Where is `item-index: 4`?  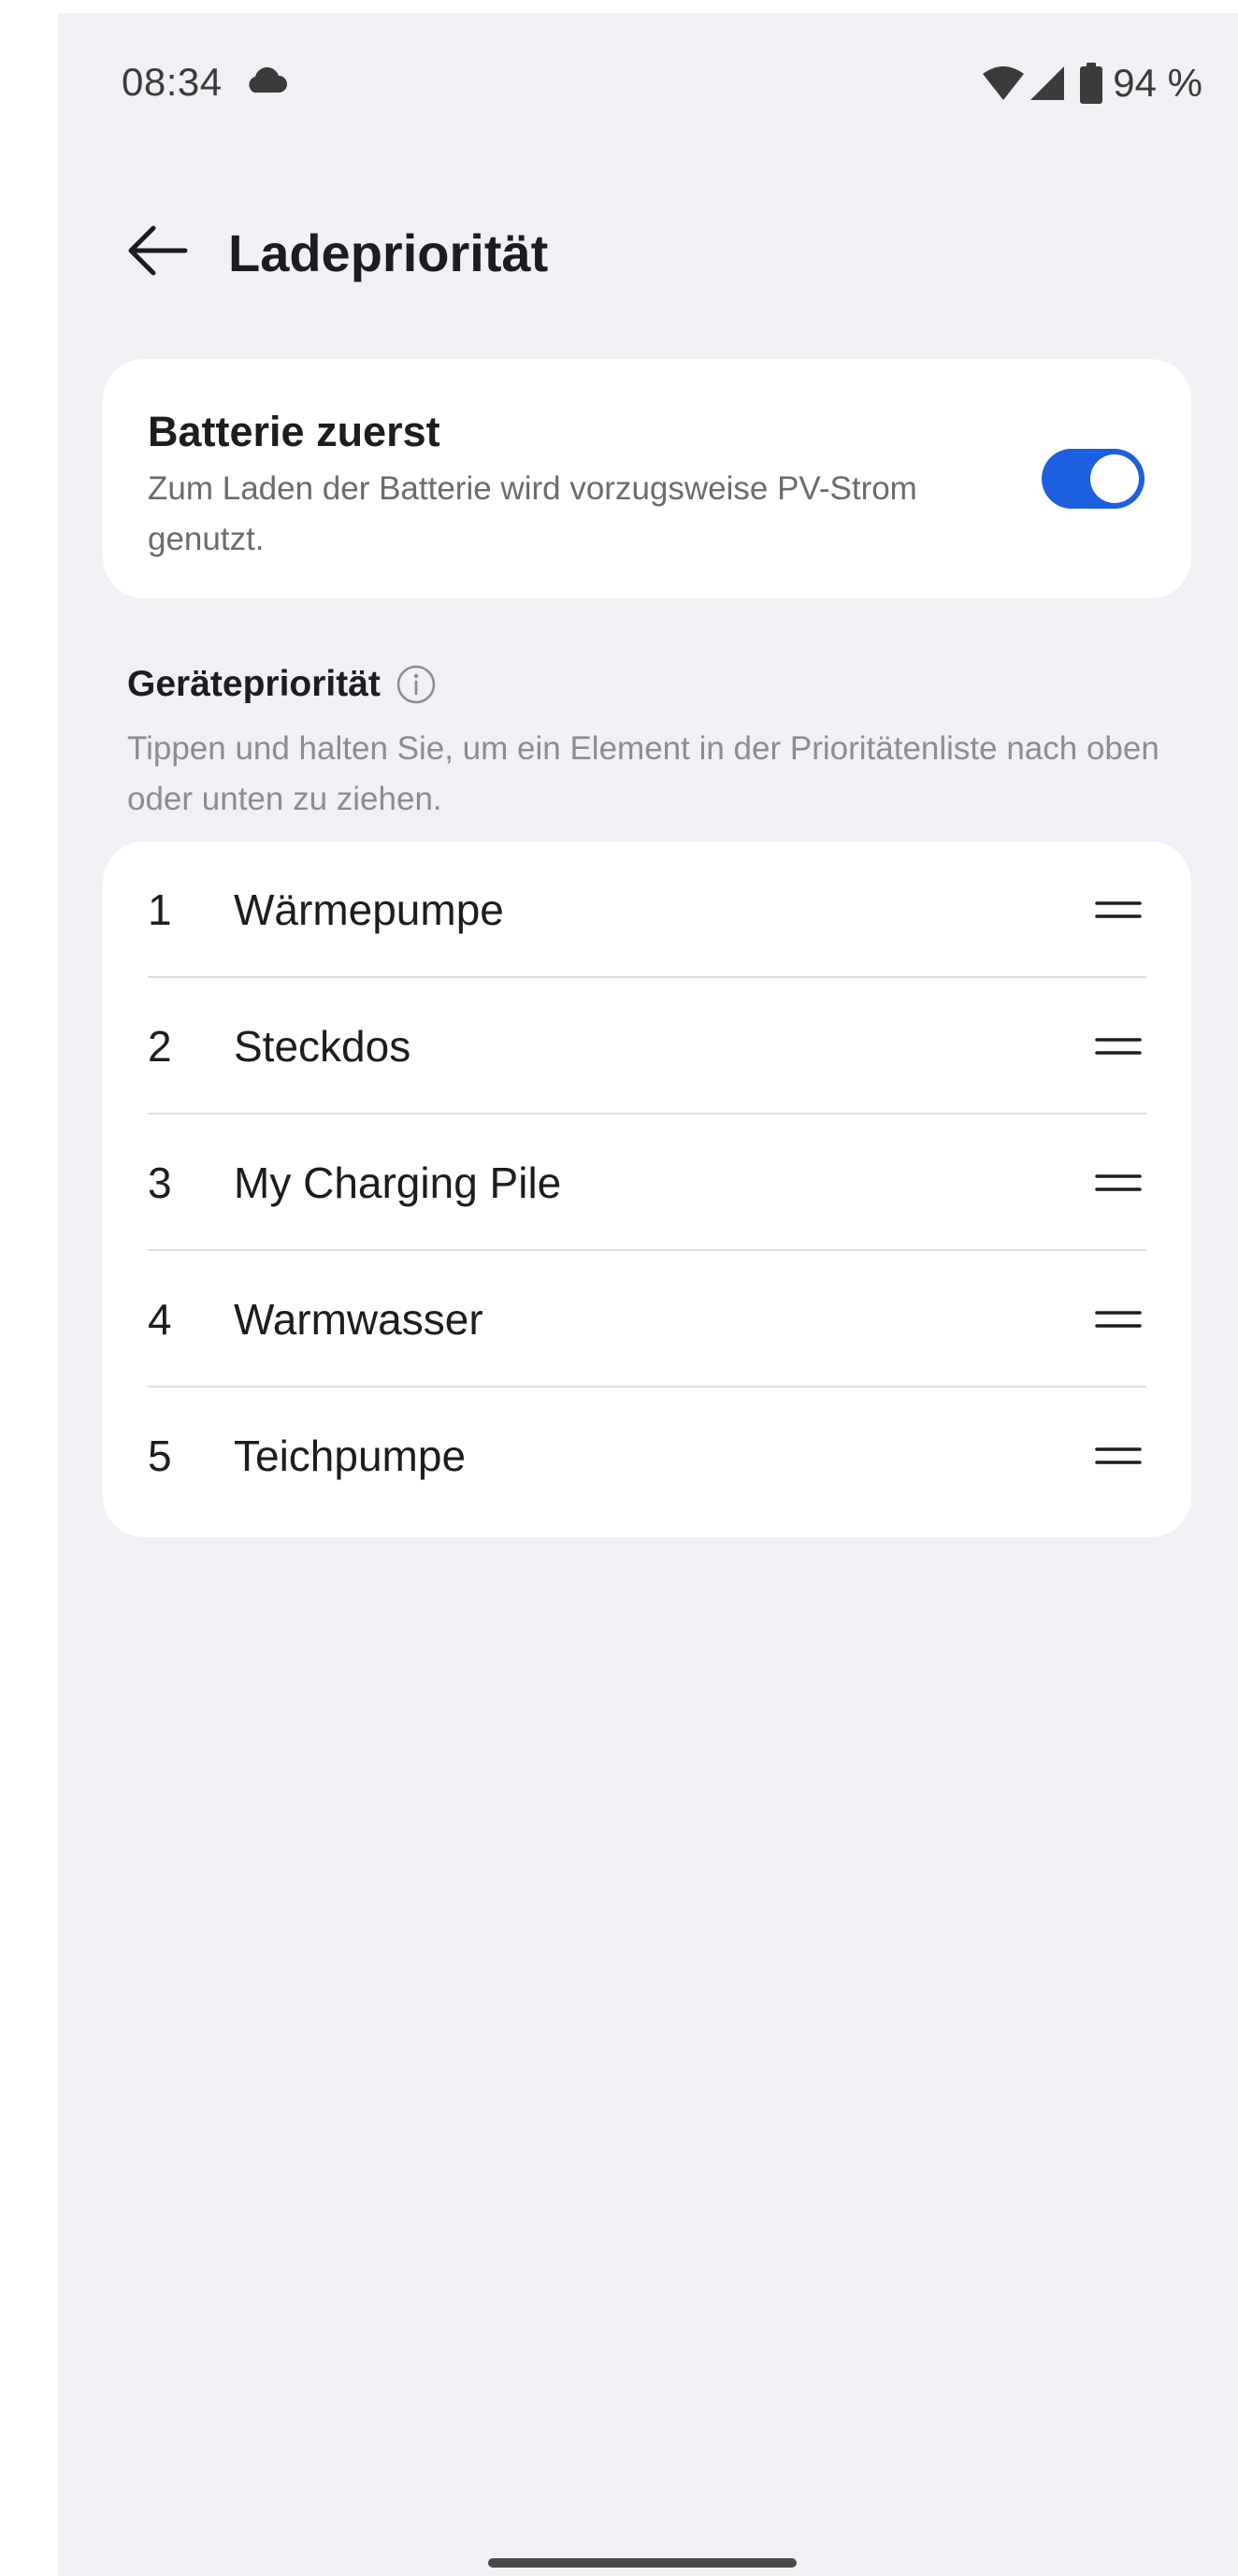
item-index: 4 is located at coordinates (160, 1319).